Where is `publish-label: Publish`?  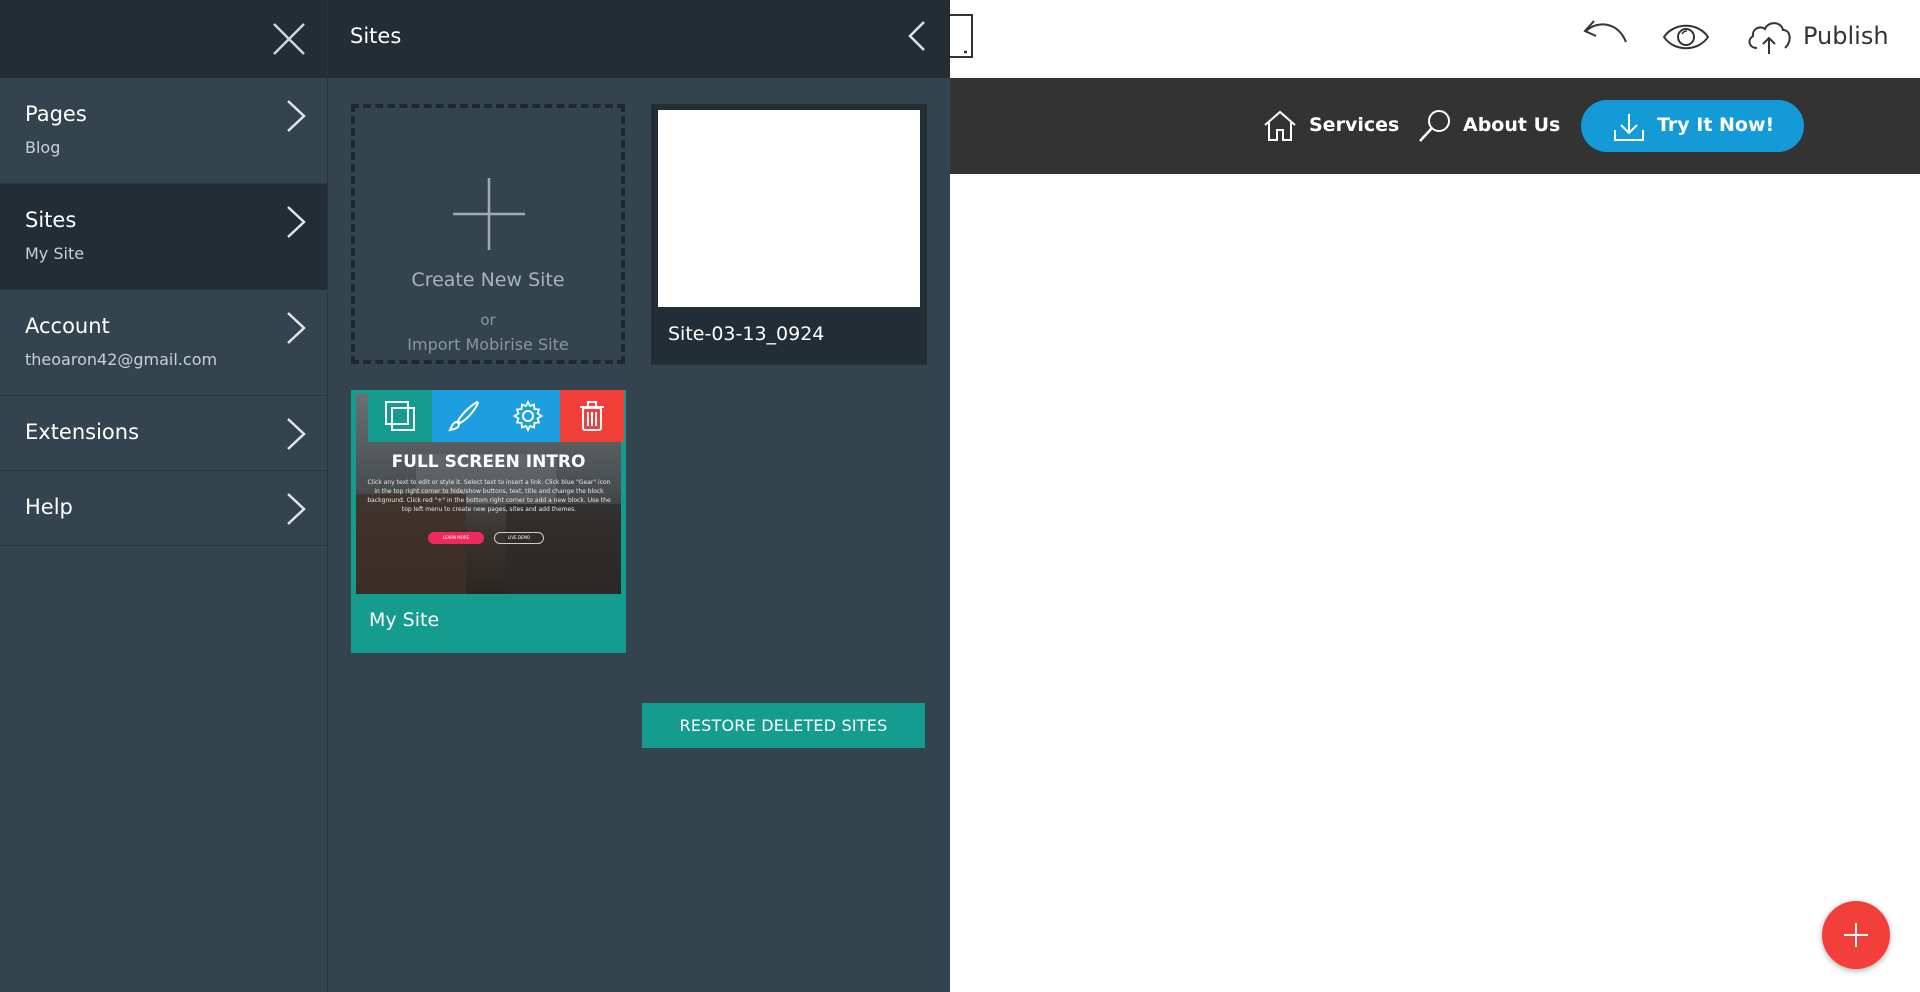 publish-label: Publish is located at coordinates (1846, 36).